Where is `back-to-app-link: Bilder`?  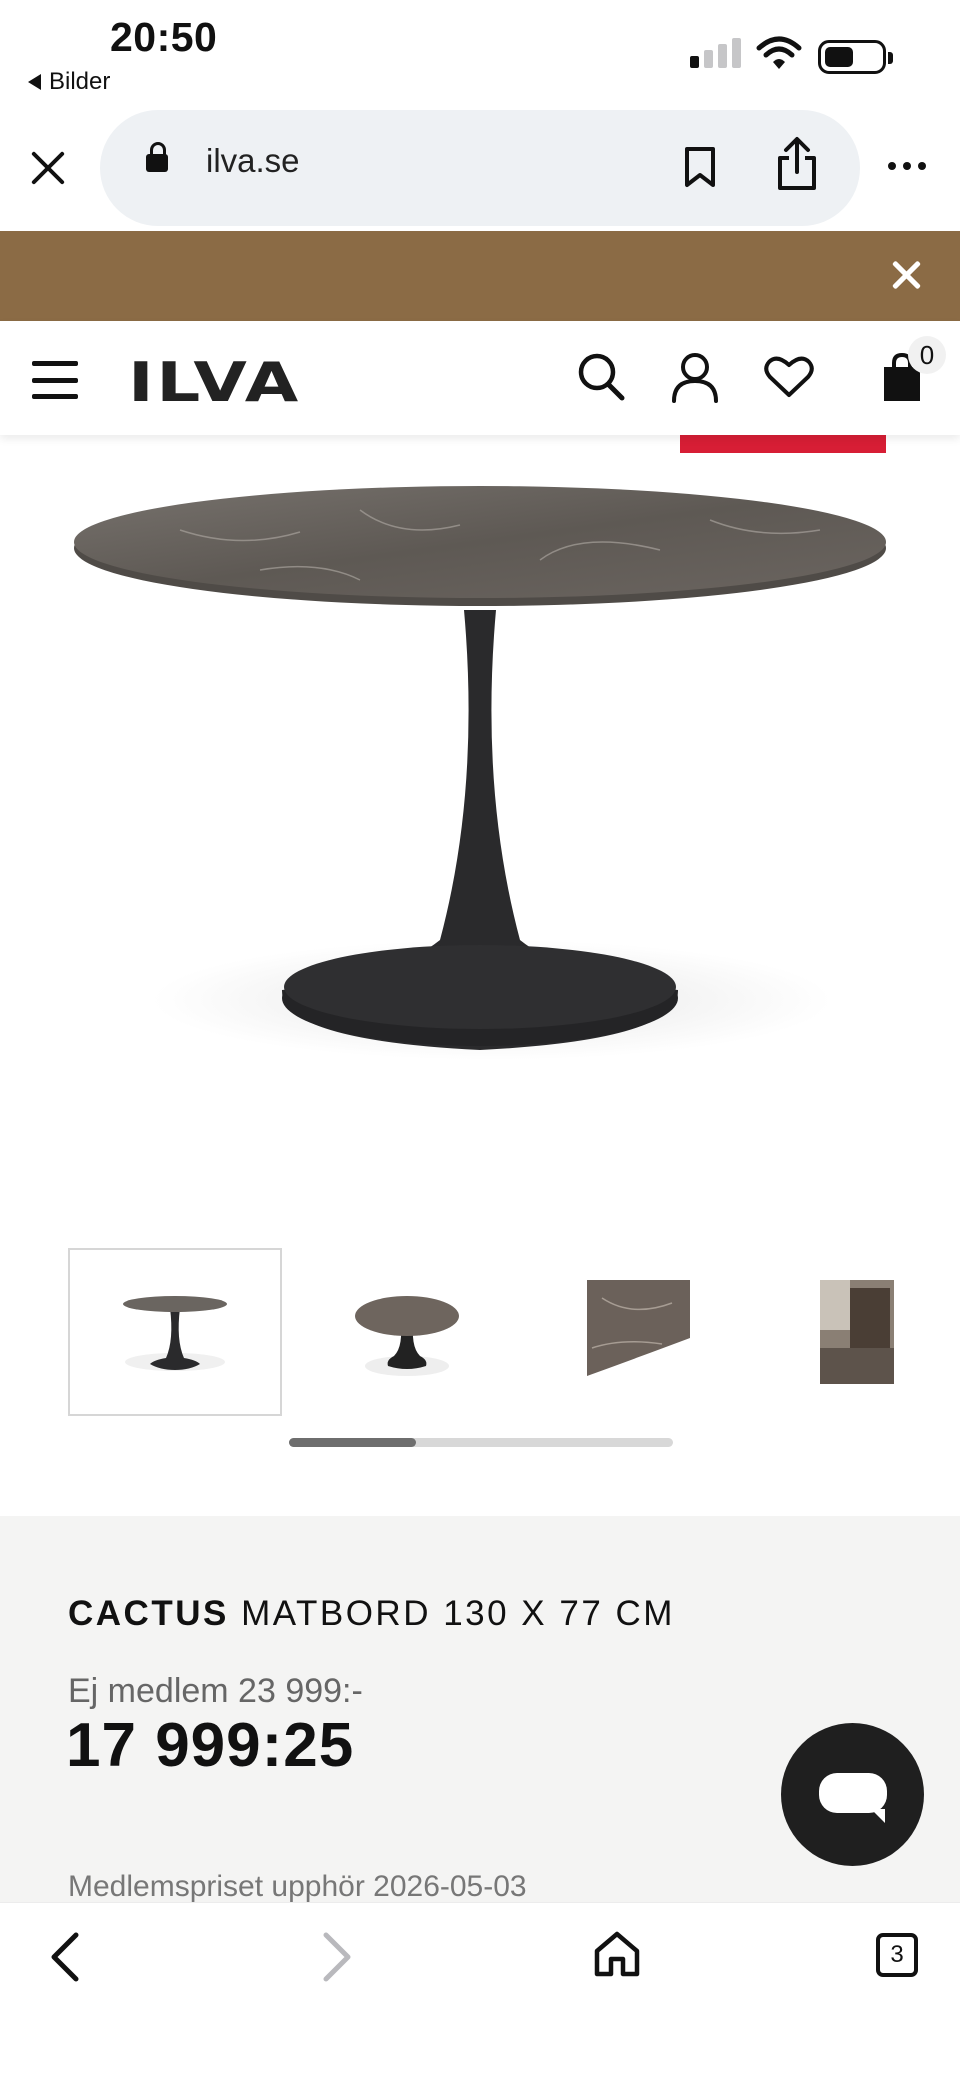 back-to-app-link: Bilder is located at coordinates (69, 82).